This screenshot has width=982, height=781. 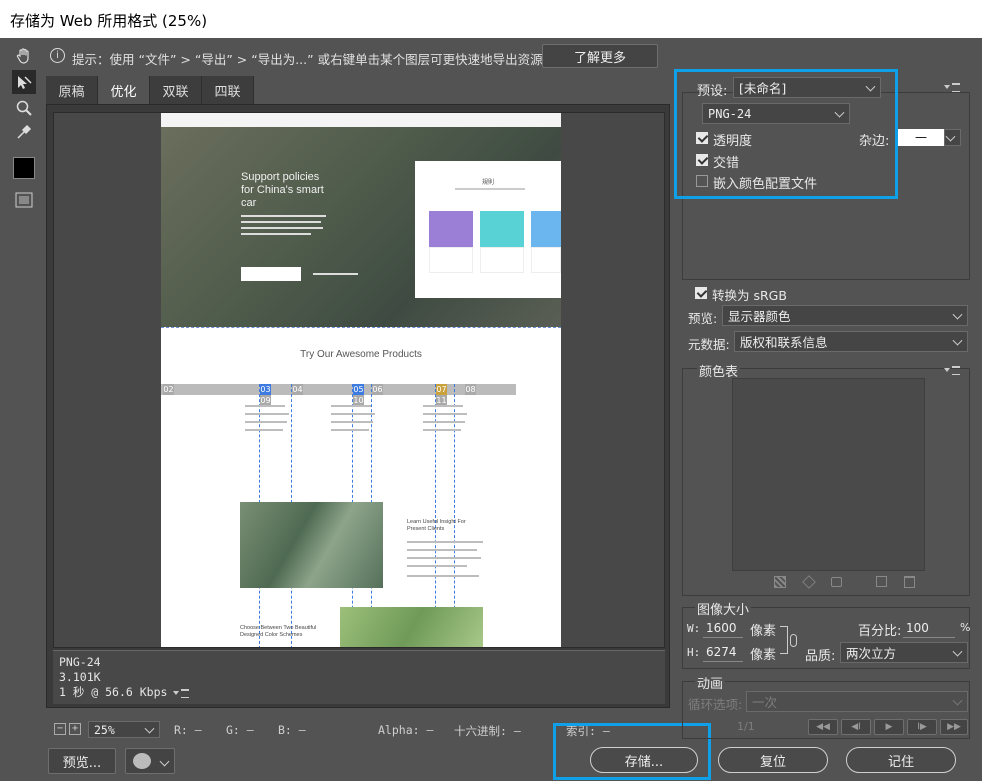 I want to click on download-speed-menu-icon, so click(x=181, y=693).